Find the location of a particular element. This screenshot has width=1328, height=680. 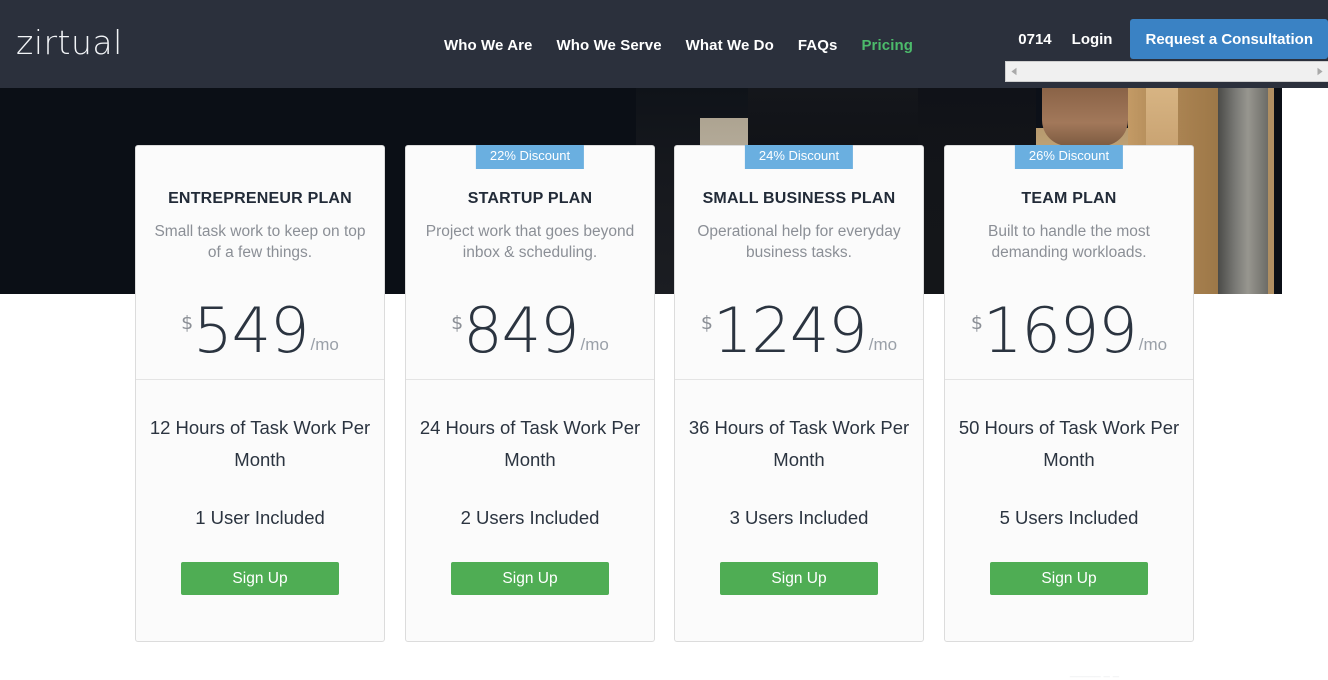

horizontal-scrollbar is located at coordinates (1166, 71).